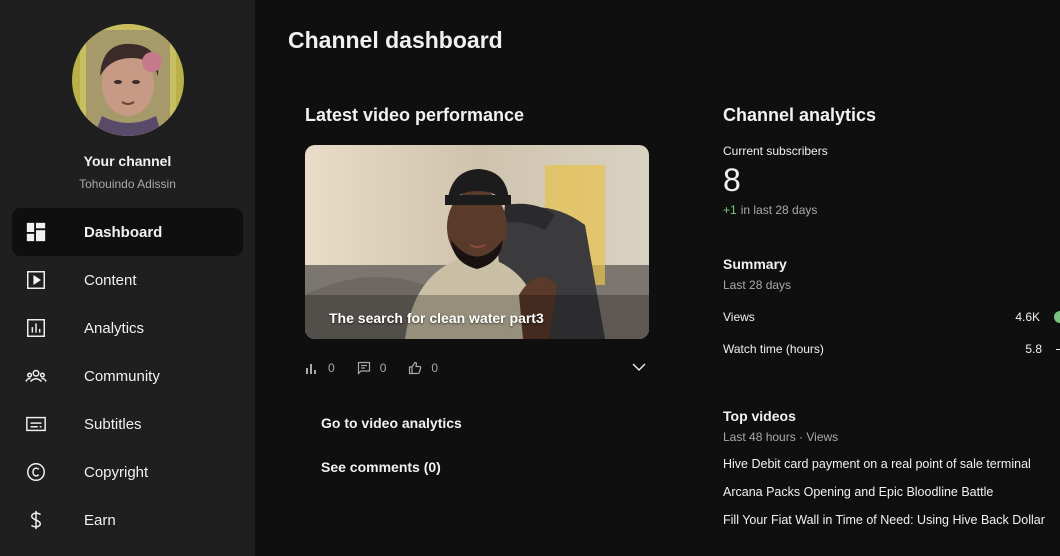  What do you see at coordinates (36, 472) in the screenshot?
I see `copyright-icon` at bounding box center [36, 472].